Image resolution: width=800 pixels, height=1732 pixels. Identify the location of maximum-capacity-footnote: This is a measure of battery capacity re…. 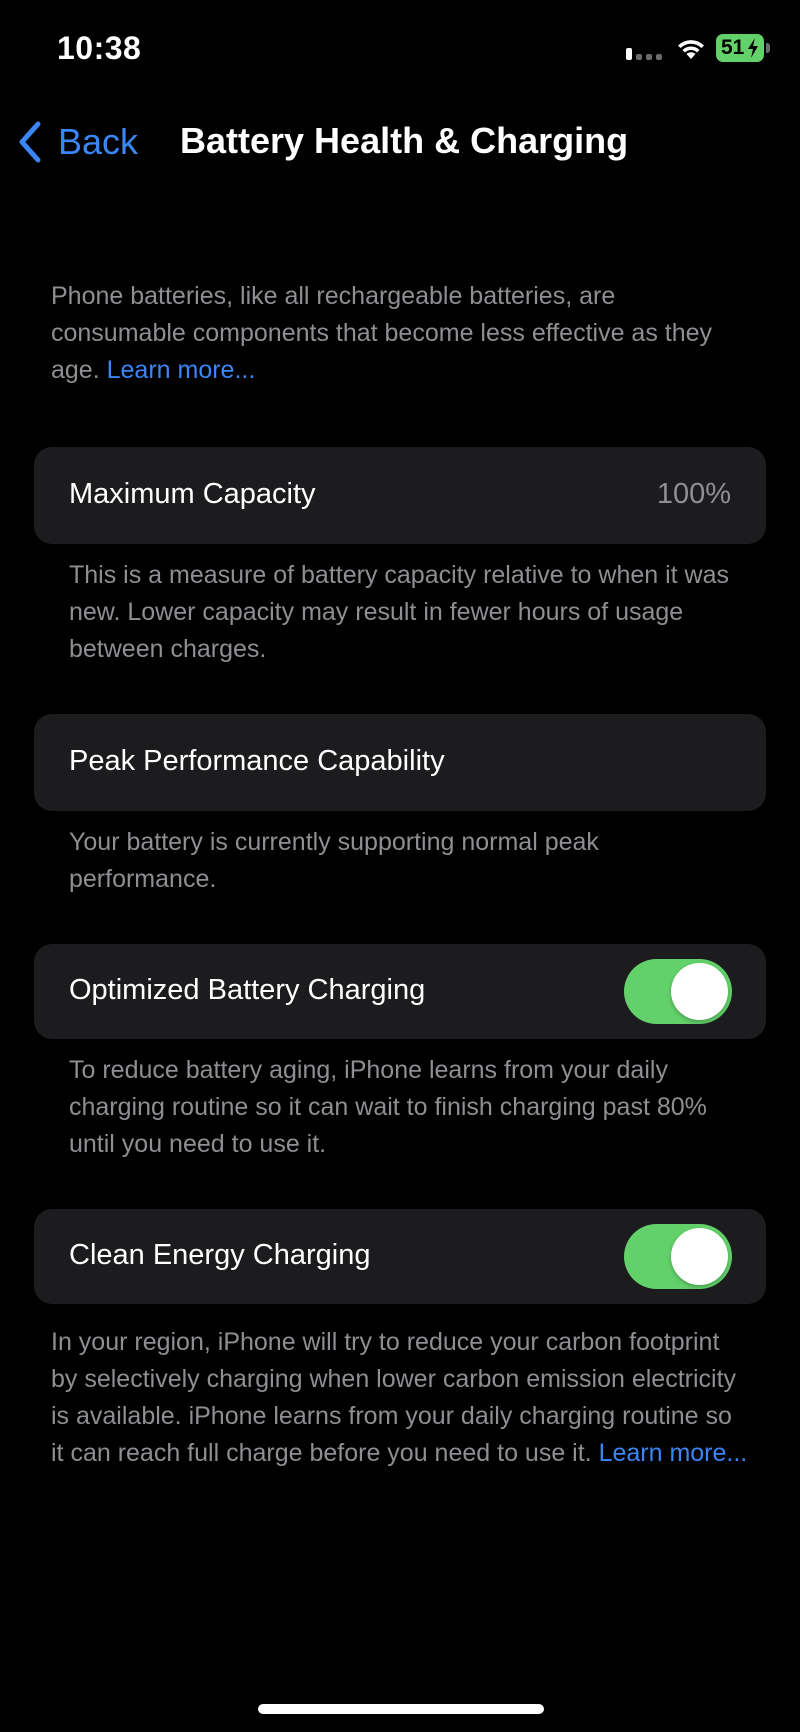
(399, 612).